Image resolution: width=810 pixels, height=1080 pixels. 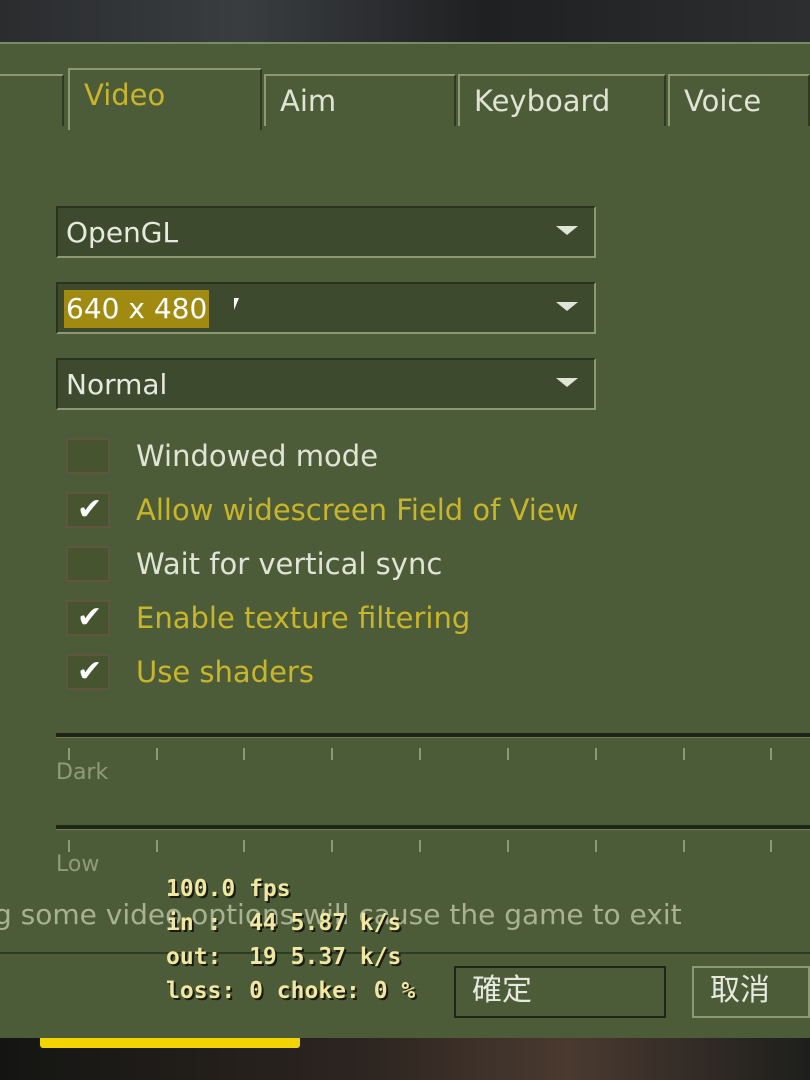 What do you see at coordinates (562, 100) in the screenshot?
I see `tab-keyboard: Keyboard` at bounding box center [562, 100].